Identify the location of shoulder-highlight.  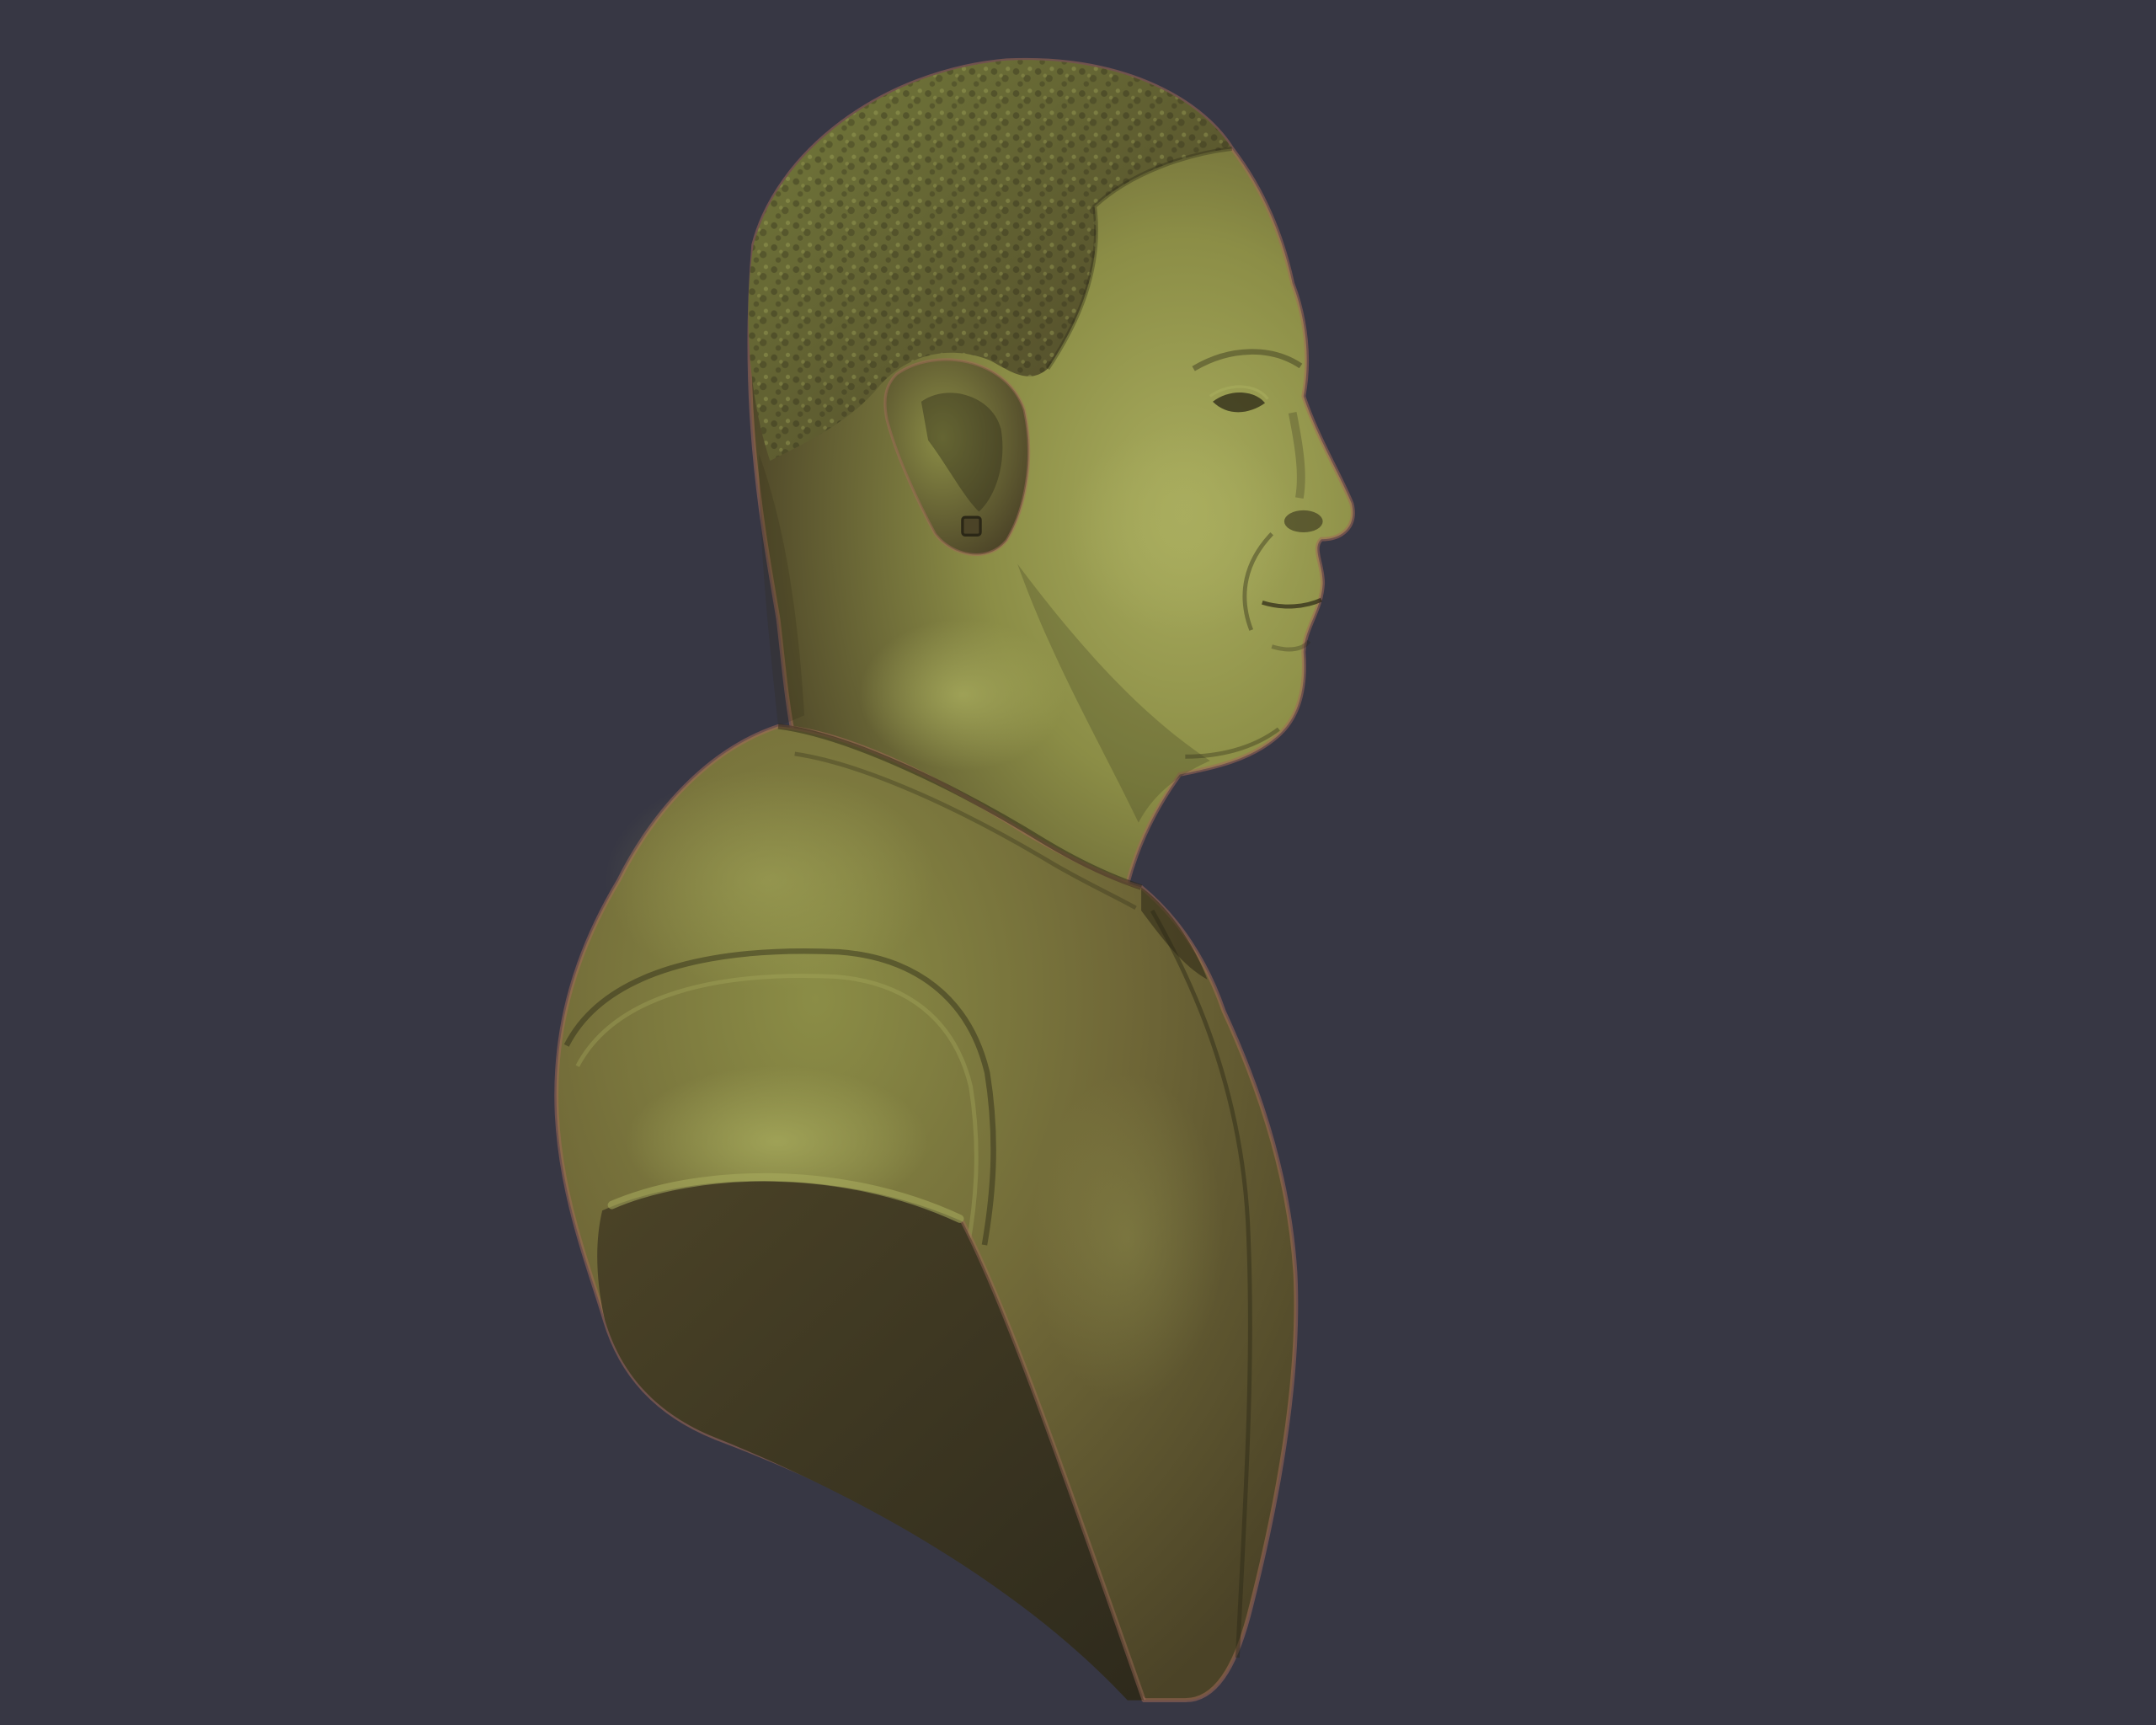
(770, 880).